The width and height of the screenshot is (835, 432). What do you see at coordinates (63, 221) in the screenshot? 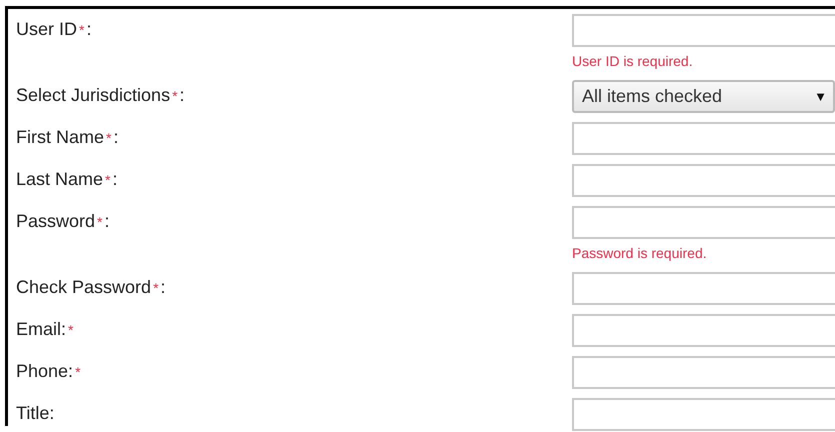
I see `field-label: Password*:` at bounding box center [63, 221].